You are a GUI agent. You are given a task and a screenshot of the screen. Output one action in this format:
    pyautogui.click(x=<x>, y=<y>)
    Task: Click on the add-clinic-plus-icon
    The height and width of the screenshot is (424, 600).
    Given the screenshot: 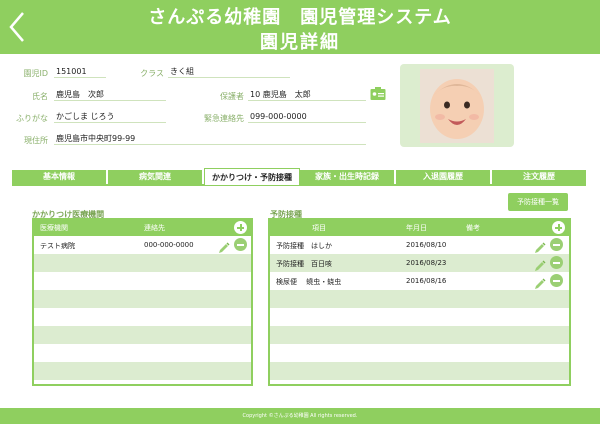 What is the action you would take?
    pyautogui.click(x=240, y=227)
    